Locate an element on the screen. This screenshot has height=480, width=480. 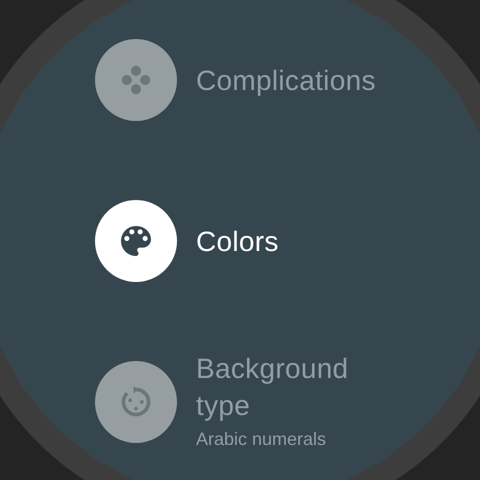
item-subtitle: Arabic numerals is located at coordinates (262, 439).